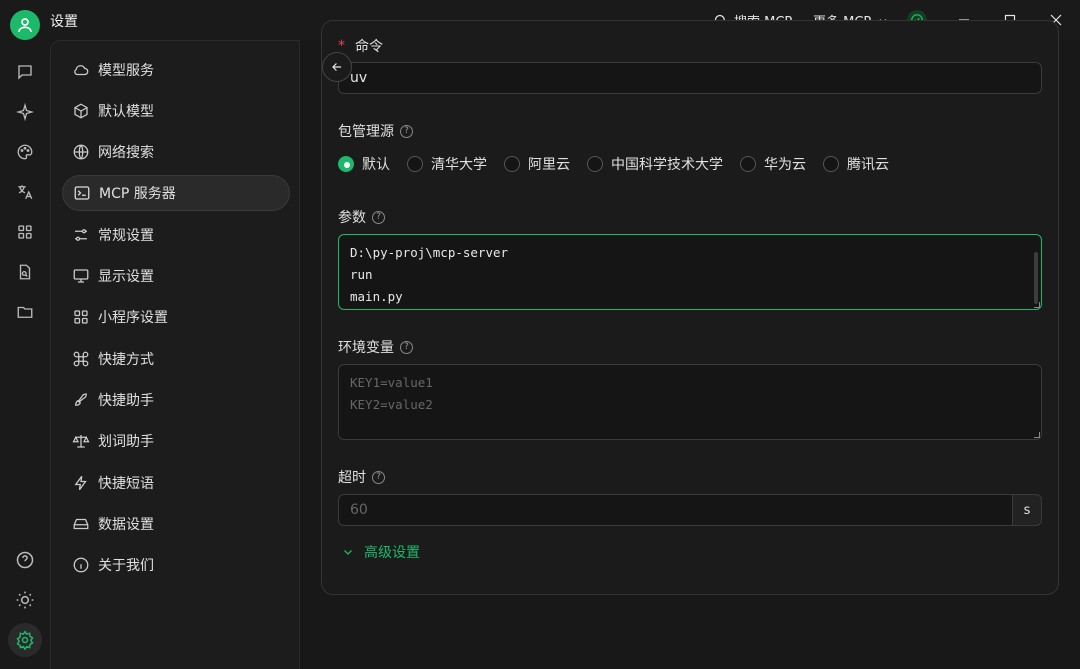 The width and height of the screenshot is (1080, 669). What do you see at coordinates (667, 165) in the screenshot?
I see `radio-label: 中国科学技术大学` at bounding box center [667, 165].